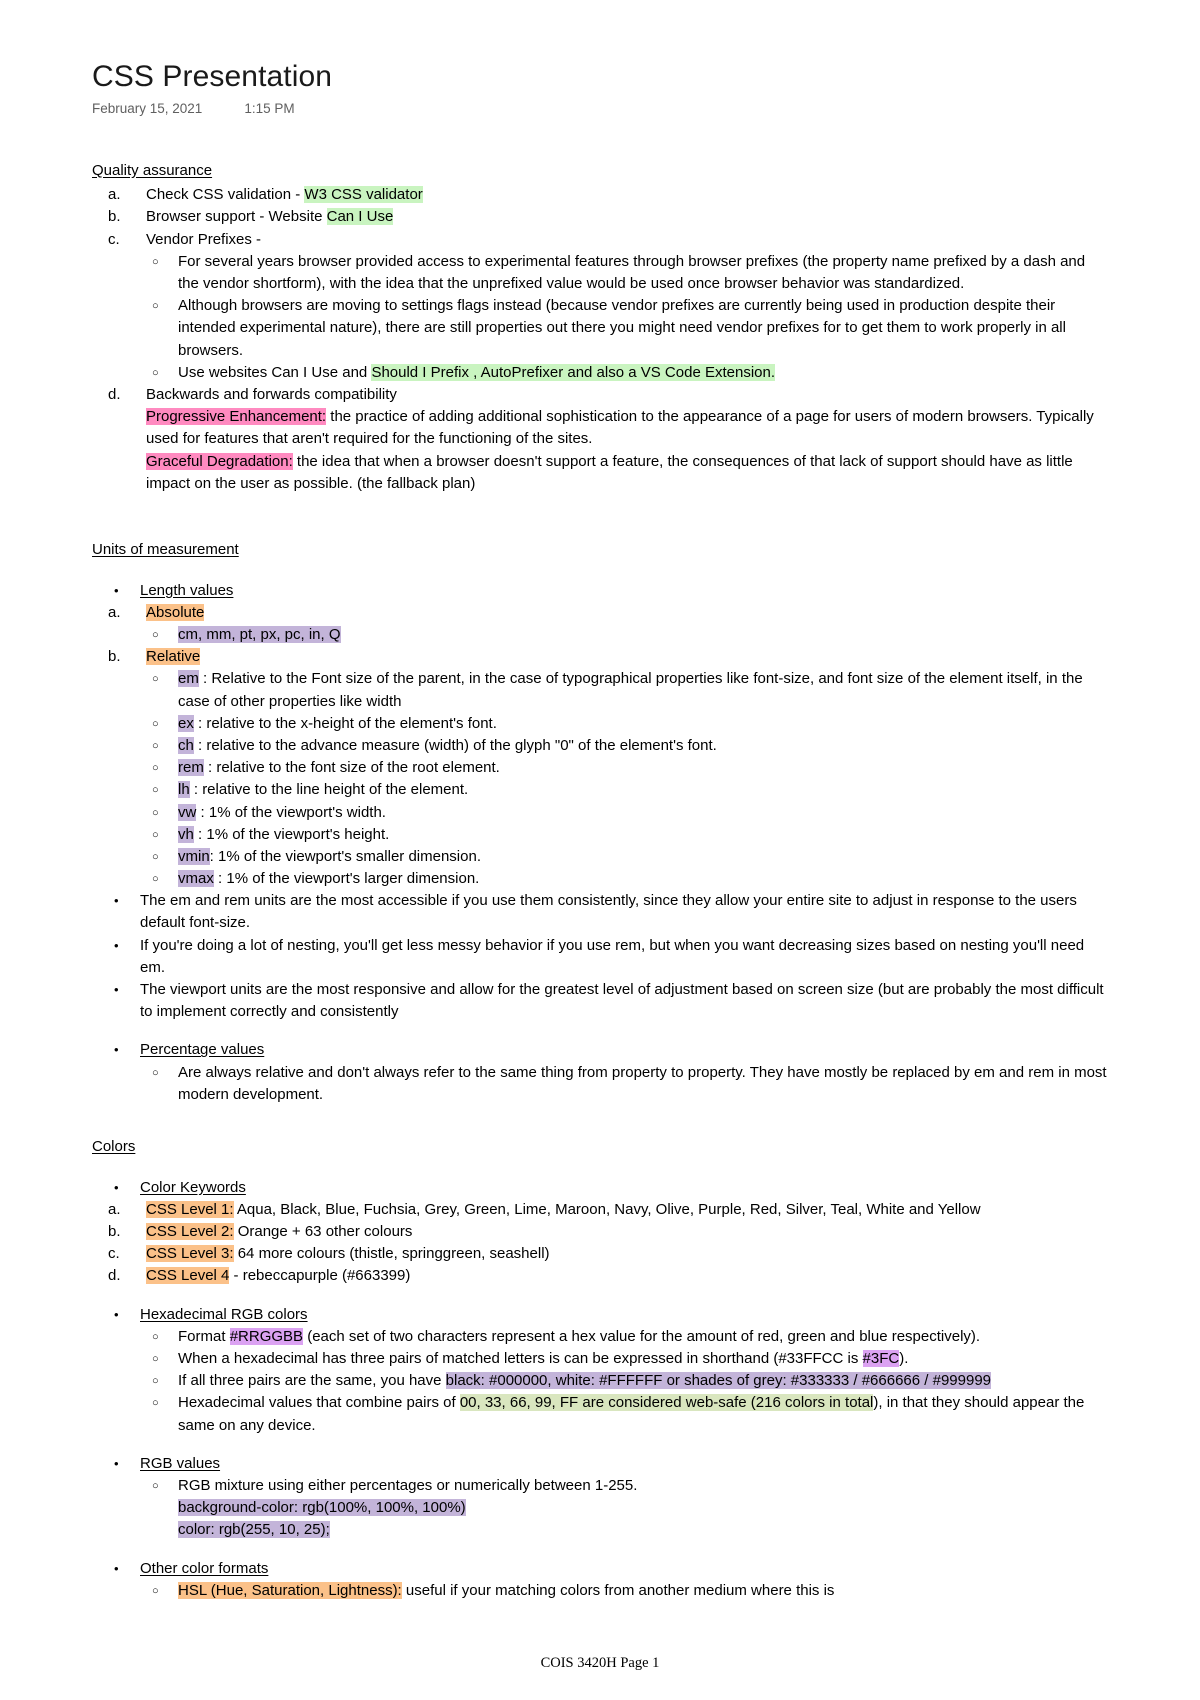  I want to click on hex-websafe-prefix: Hexadecimal values that combine pairs of, so click(319, 1403).